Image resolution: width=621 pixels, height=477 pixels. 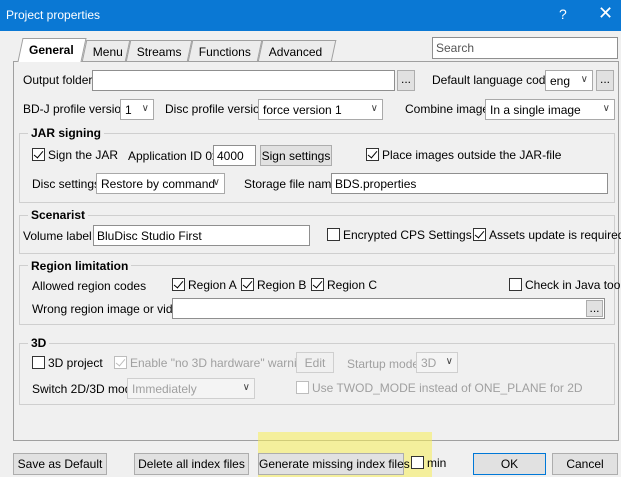 I want to click on window-title: Project properties, so click(x=53, y=15).